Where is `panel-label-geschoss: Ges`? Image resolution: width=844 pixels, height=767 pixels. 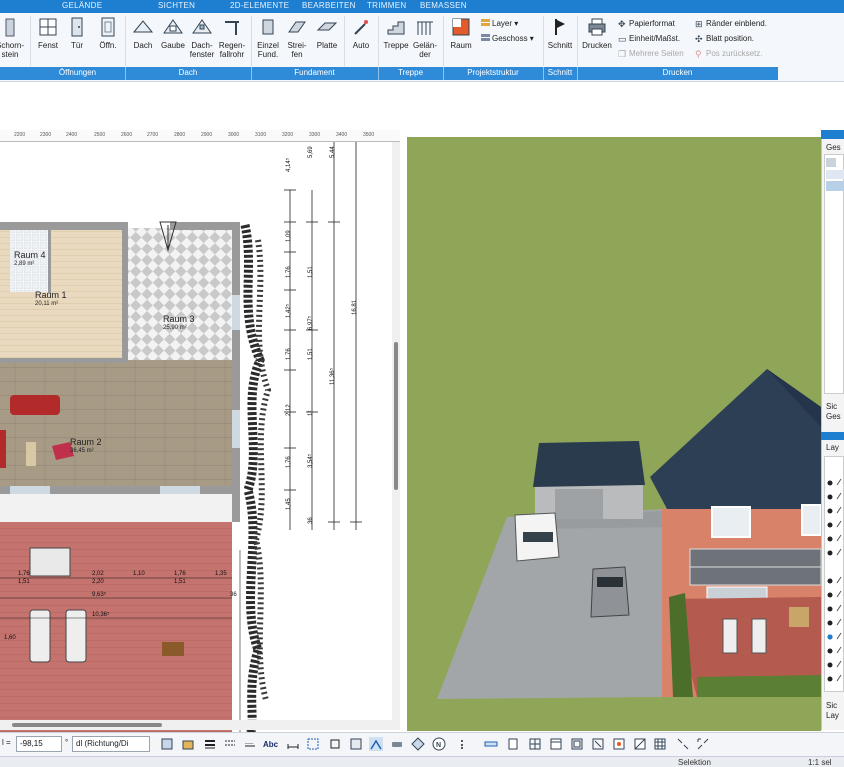
panel-label-geschoss: Ges is located at coordinates (833, 416).